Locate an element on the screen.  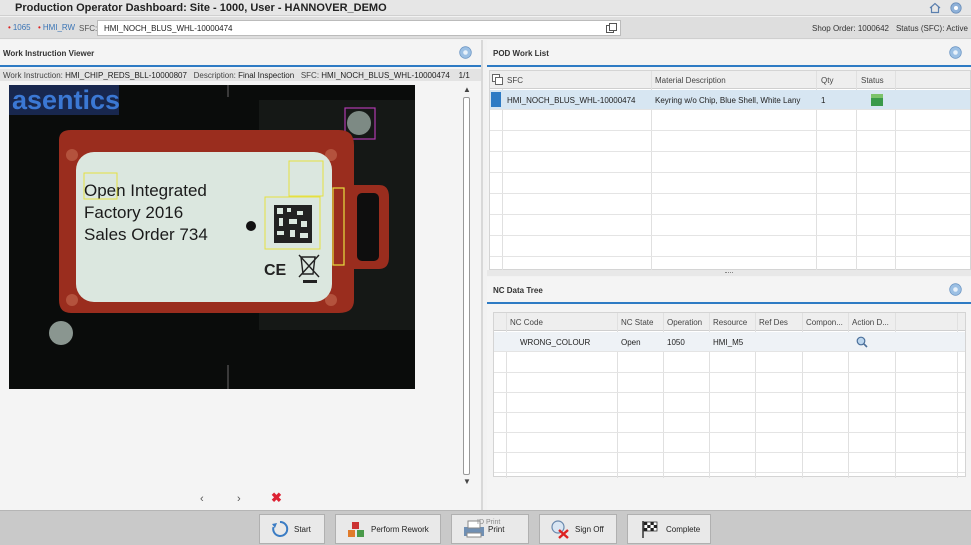
sign-off-button: Sign Off is located at coordinates (578, 529).